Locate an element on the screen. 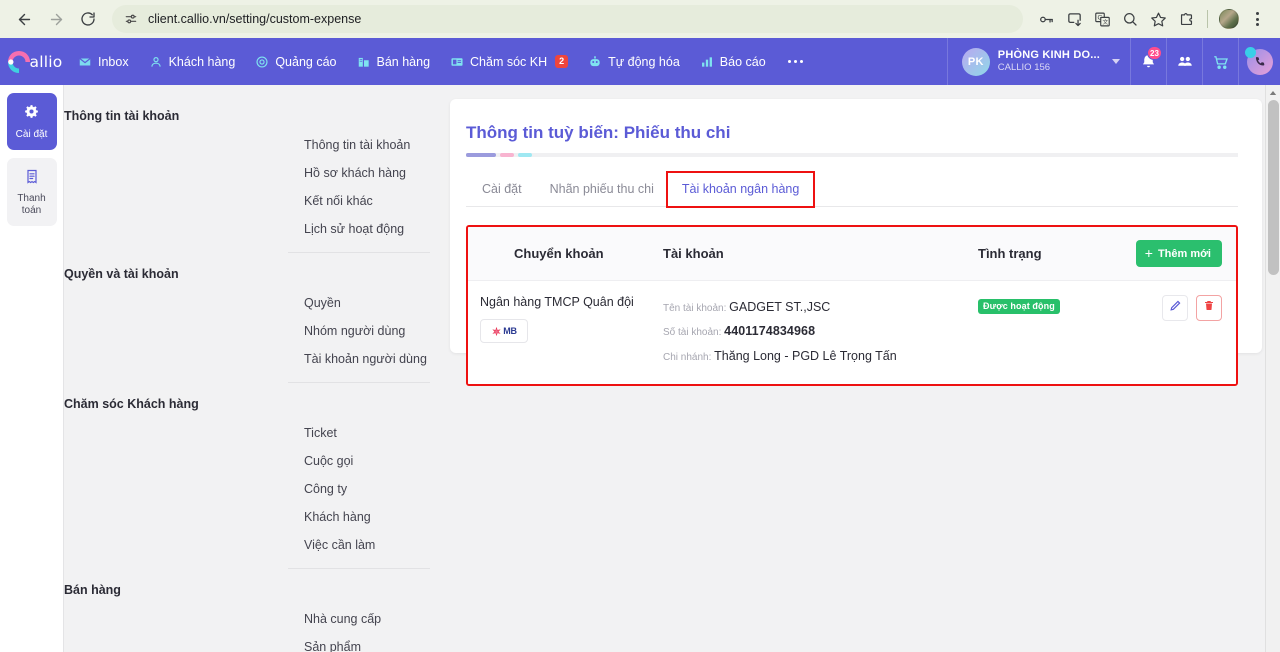 The height and width of the screenshot is (652, 1280). rail-item-label: Cài đặt is located at coordinates (31, 134).